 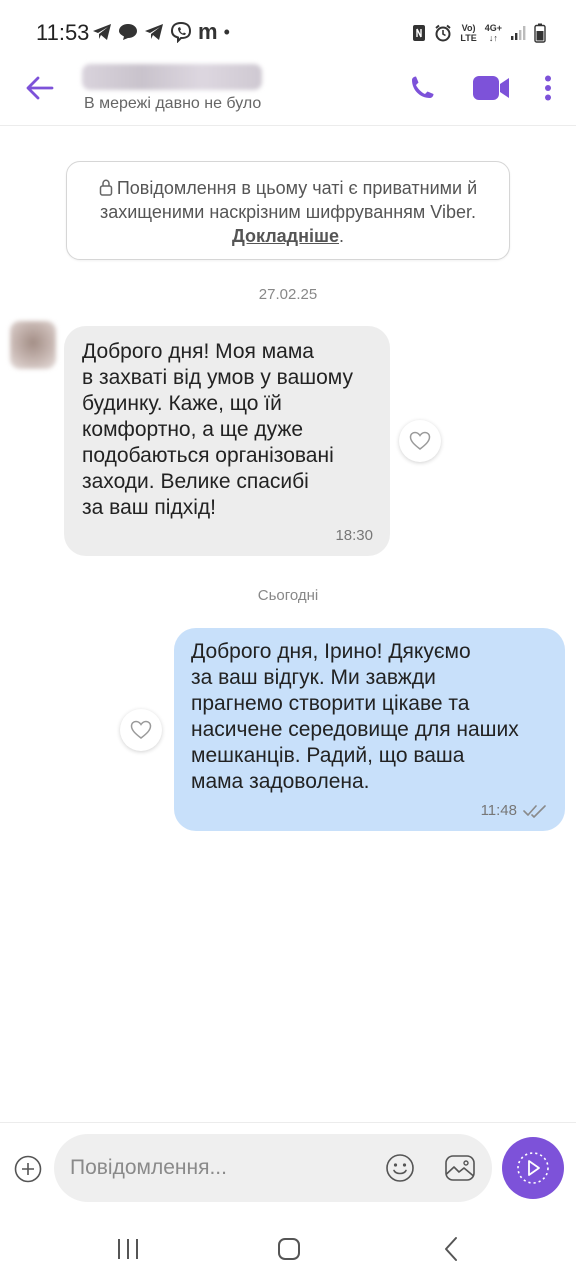 I want to click on recent-apps-icon, so click(x=128, y=1249).